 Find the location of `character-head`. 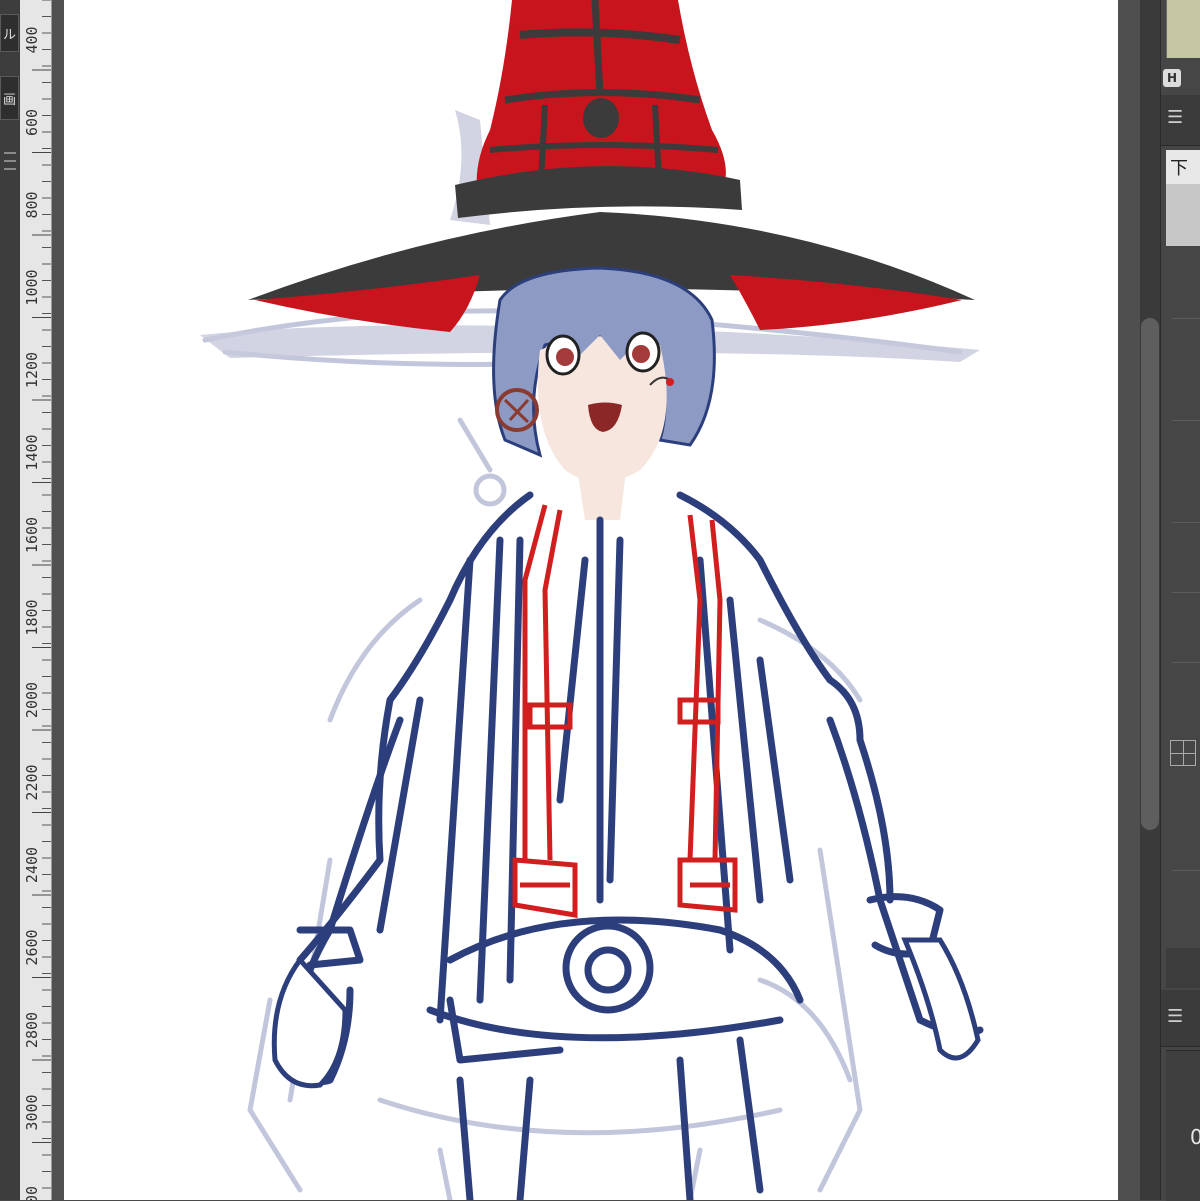

character-head is located at coordinates (604, 393).